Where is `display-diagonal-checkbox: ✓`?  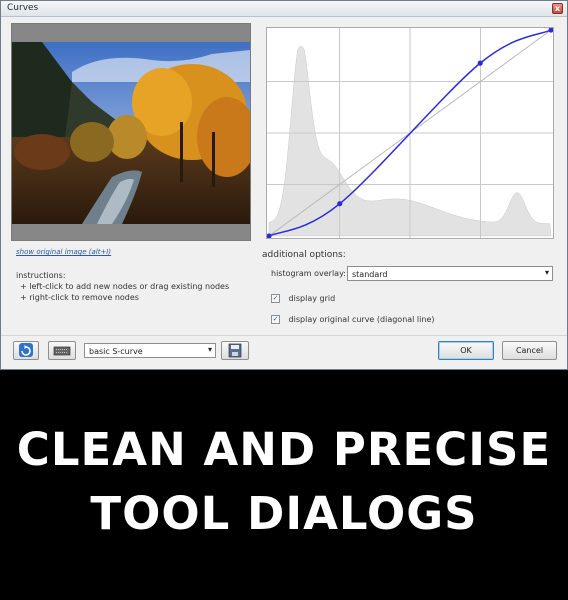
display-diagonal-checkbox: ✓ is located at coordinates (275, 319).